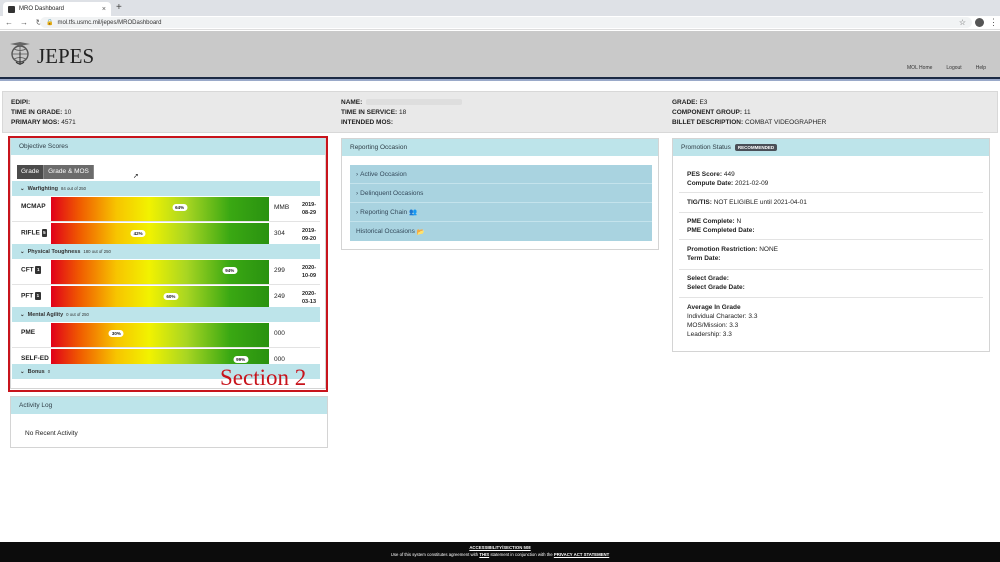  Describe the element at coordinates (722, 316) in the screenshot. I see `avg-character: Individual Character: 3.3` at that location.